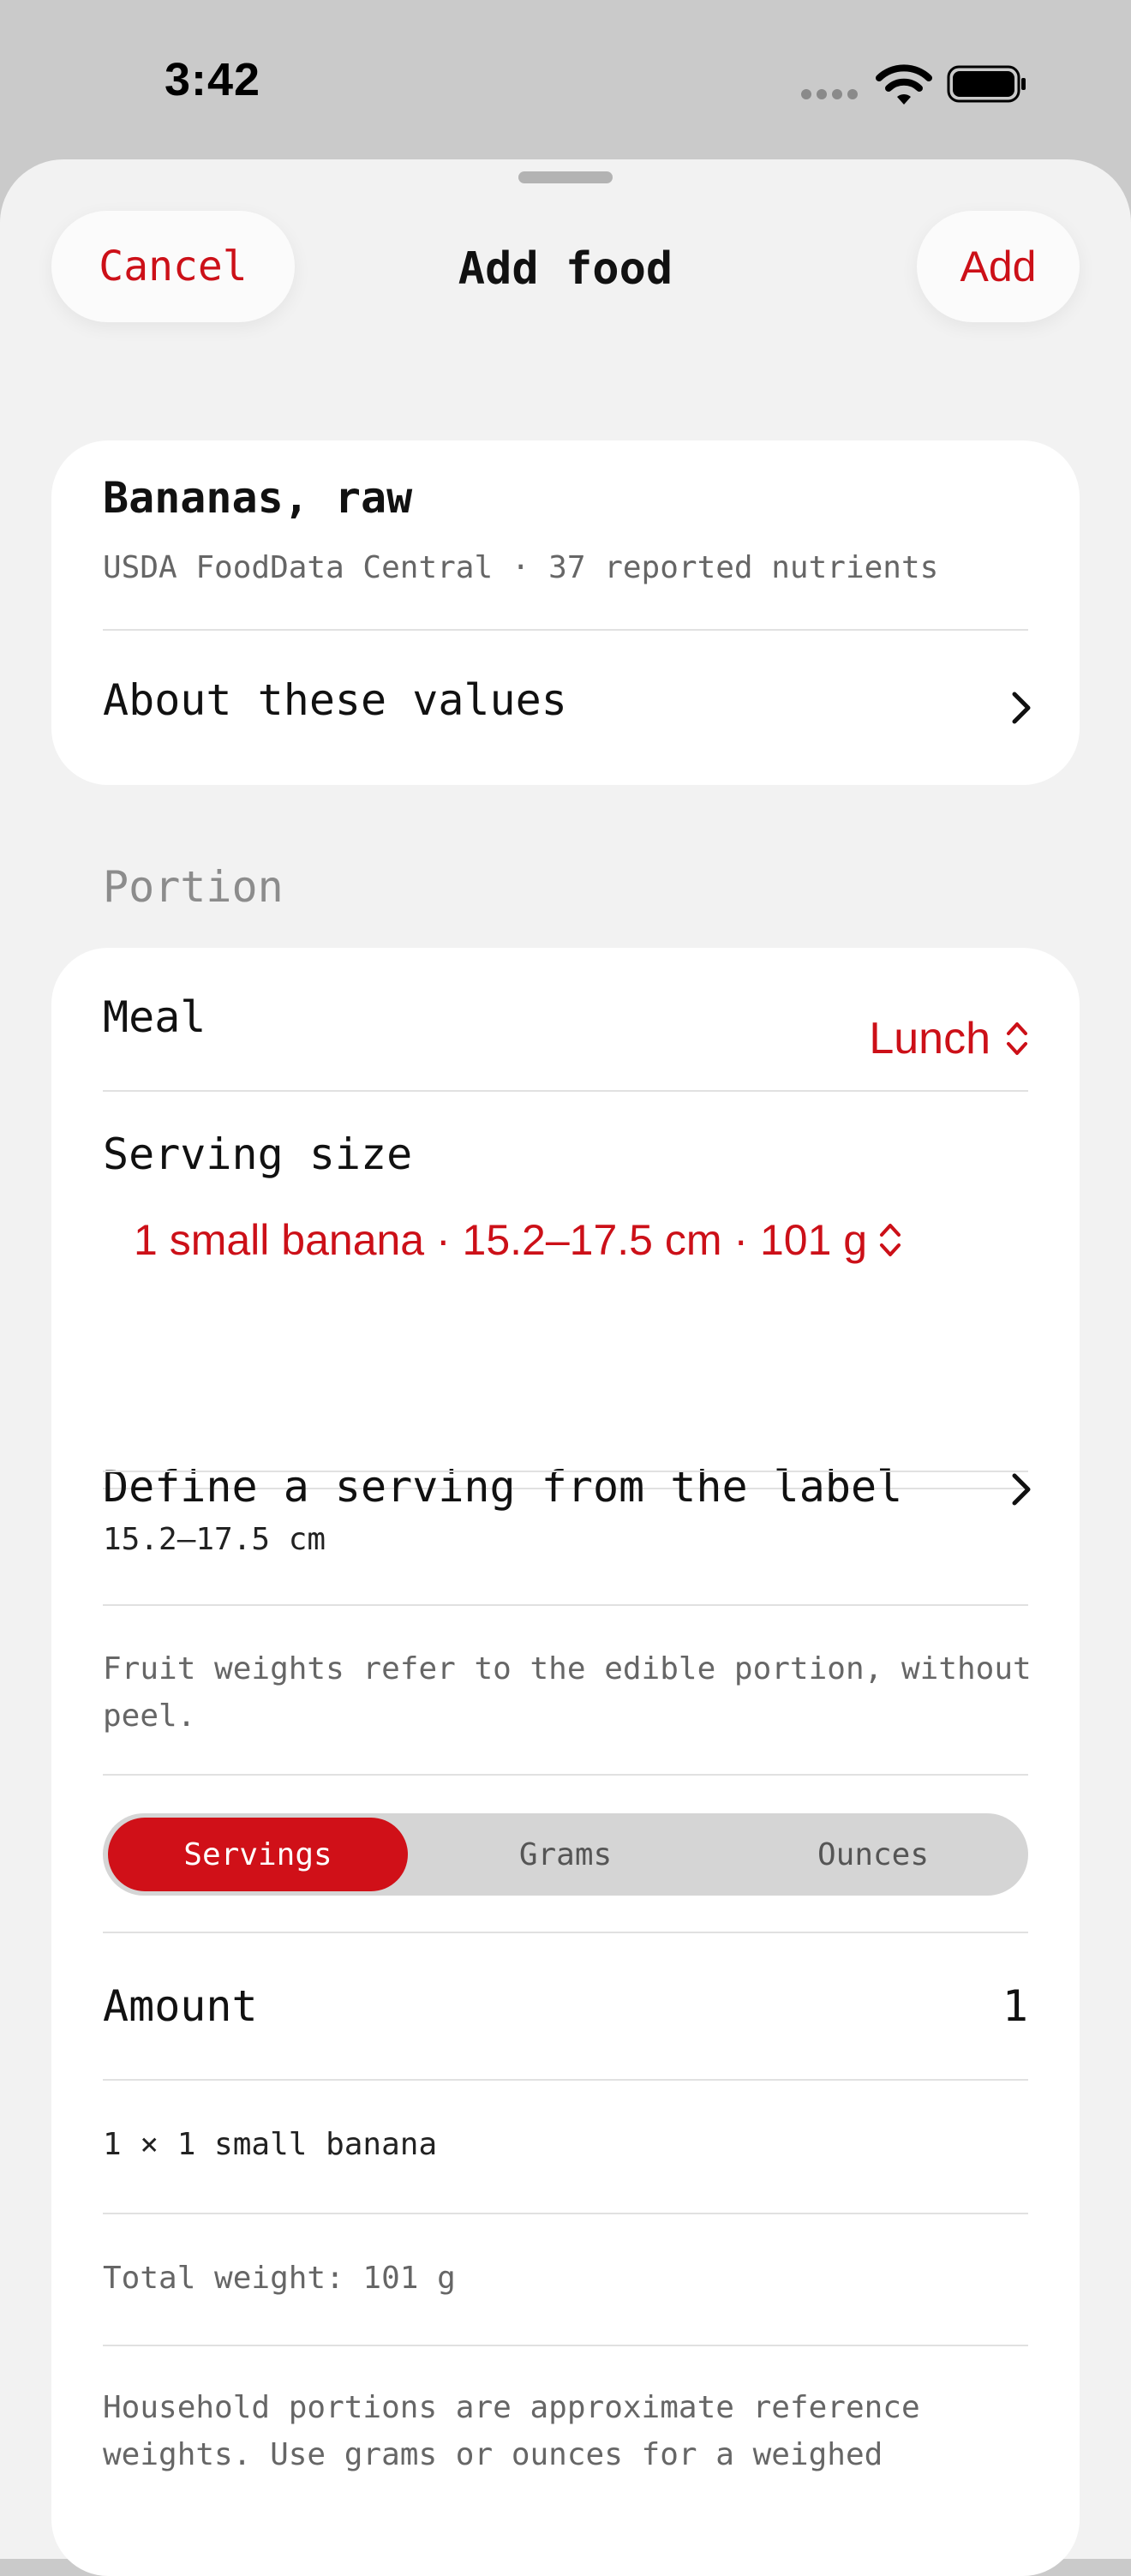 Image resolution: width=1131 pixels, height=2576 pixels. Describe the element at coordinates (503, 1487) in the screenshot. I see `define-serving-label: Define a serving from the label` at that location.